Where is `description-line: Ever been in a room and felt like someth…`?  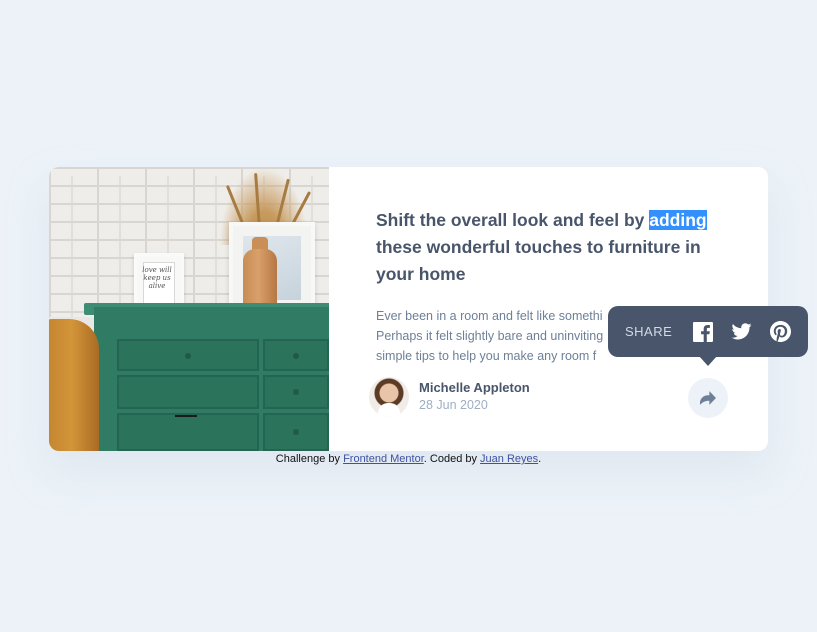
description-line: Ever been in a room and felt like someth… is located at coordinates (489, 316).